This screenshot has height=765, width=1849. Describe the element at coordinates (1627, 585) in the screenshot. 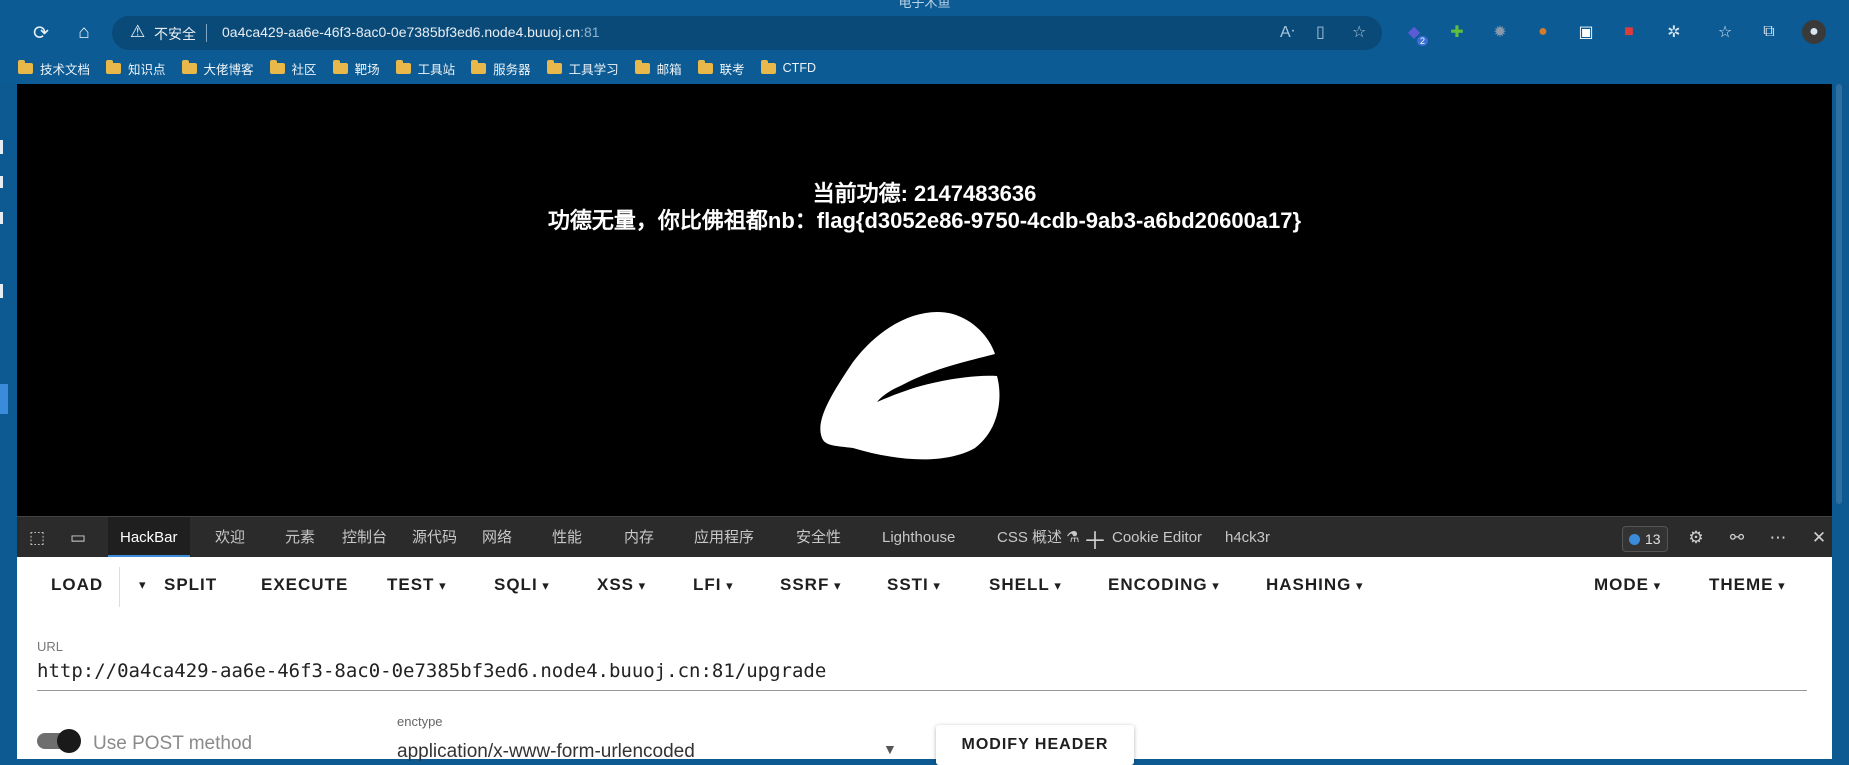

I see `menu-mode-button: MODE ▾` at that location.